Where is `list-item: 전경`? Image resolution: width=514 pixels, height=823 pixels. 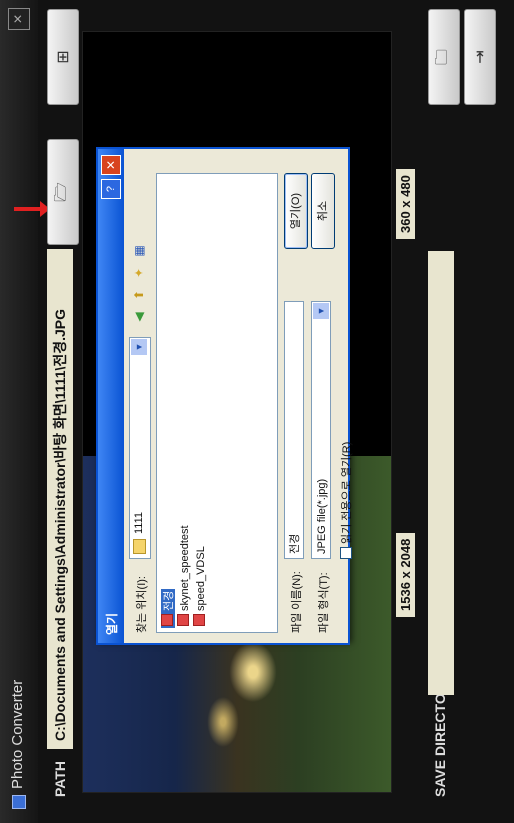
list-item: 전경 is located at coordinates (168, 608).